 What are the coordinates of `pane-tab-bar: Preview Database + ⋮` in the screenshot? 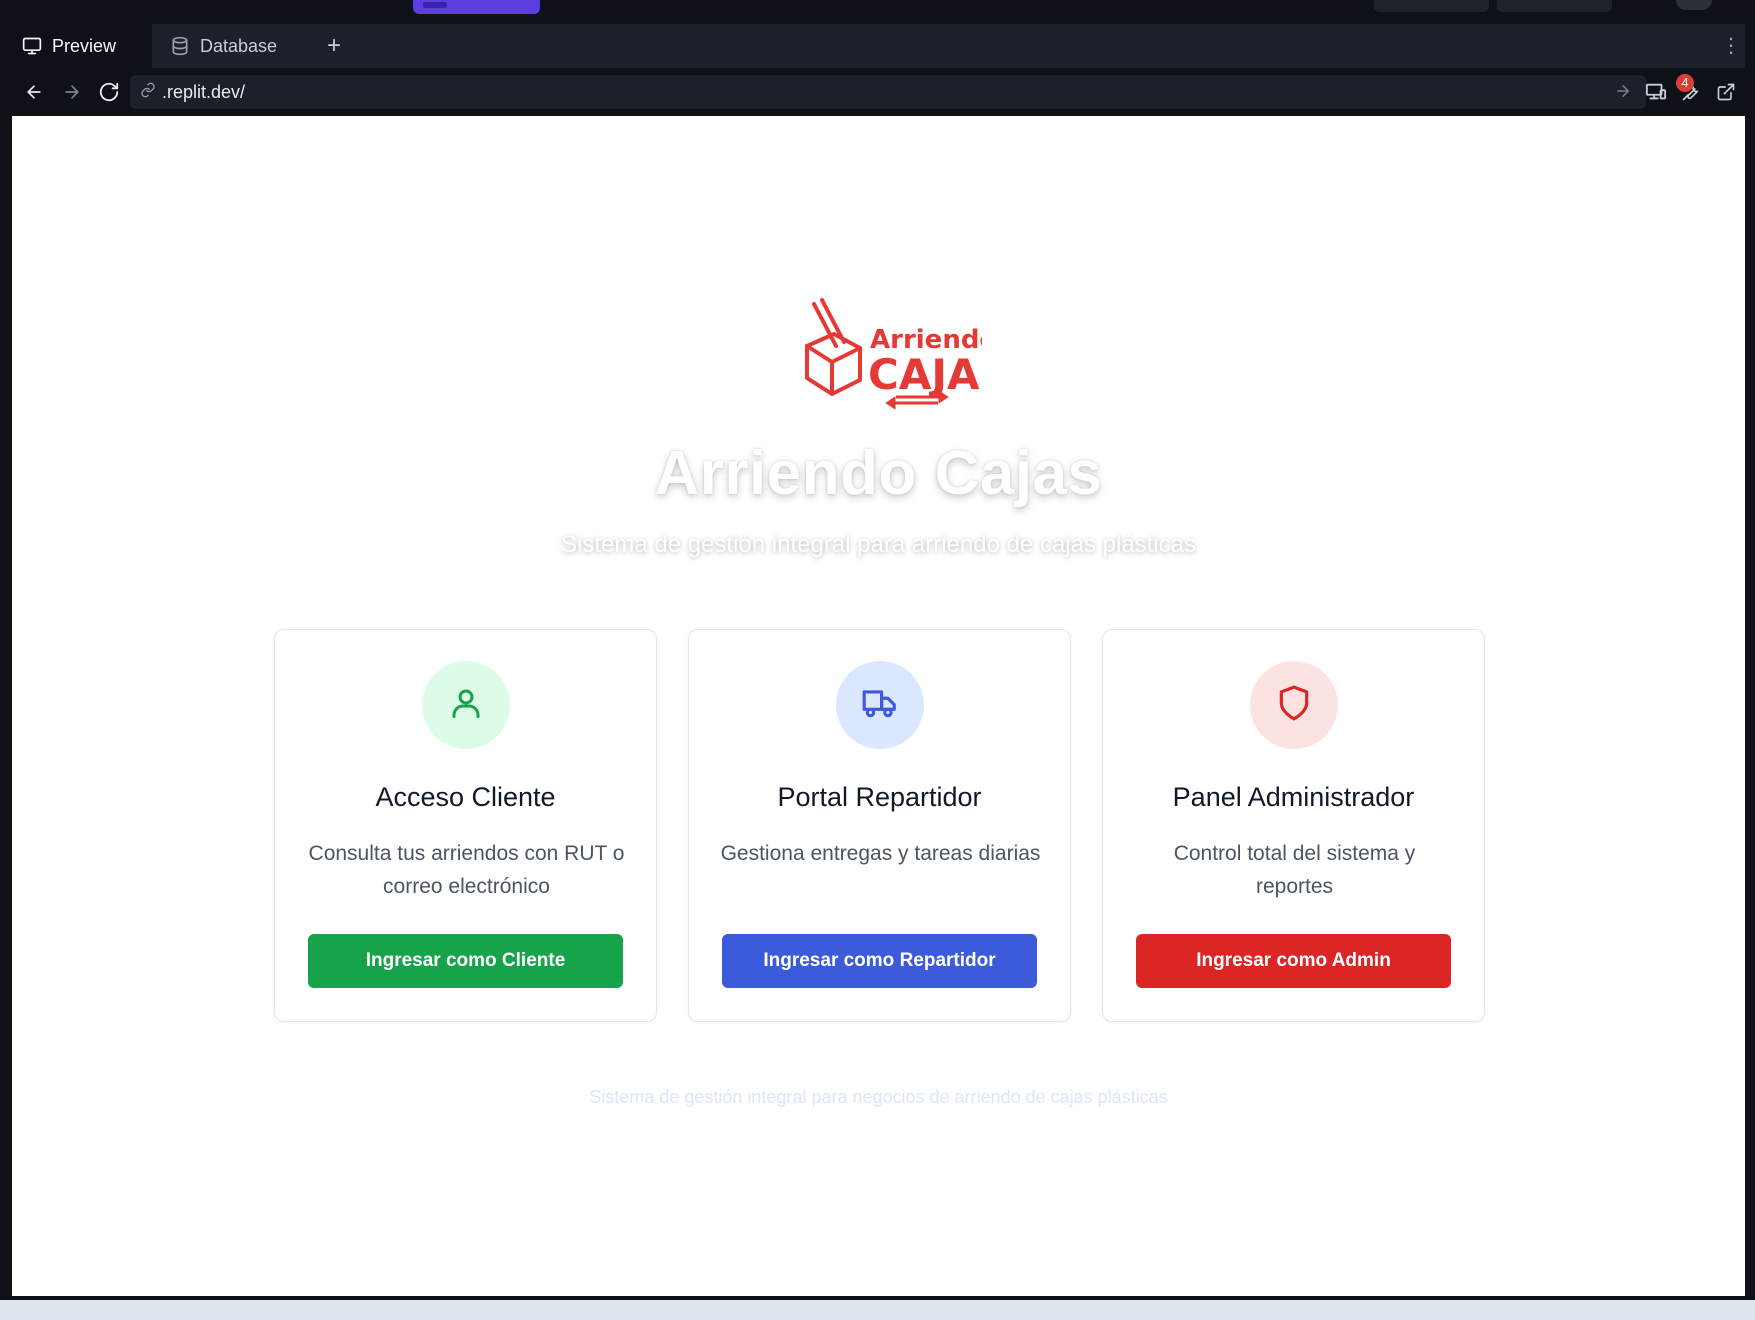 It's located at (878, 46).